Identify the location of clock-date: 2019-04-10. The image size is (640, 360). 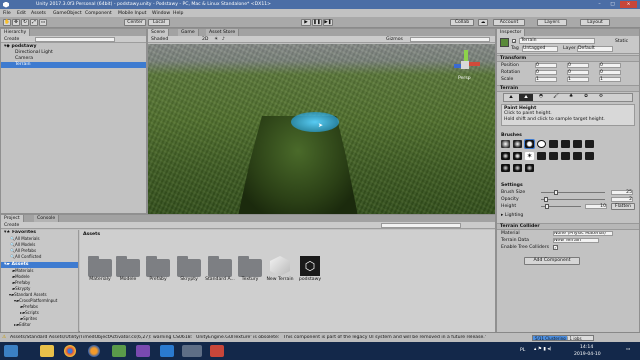
(587, 354).